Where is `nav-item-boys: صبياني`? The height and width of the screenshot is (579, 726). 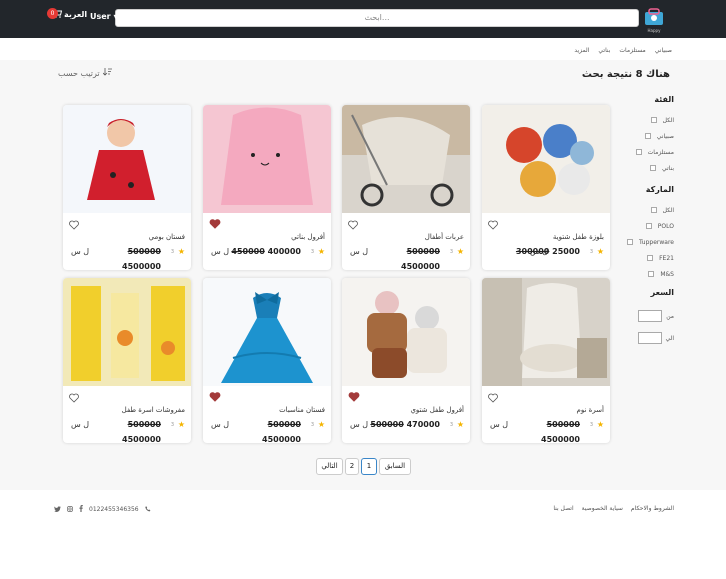 nav-item-boys: صبياني is located at coordinates (663, 50).